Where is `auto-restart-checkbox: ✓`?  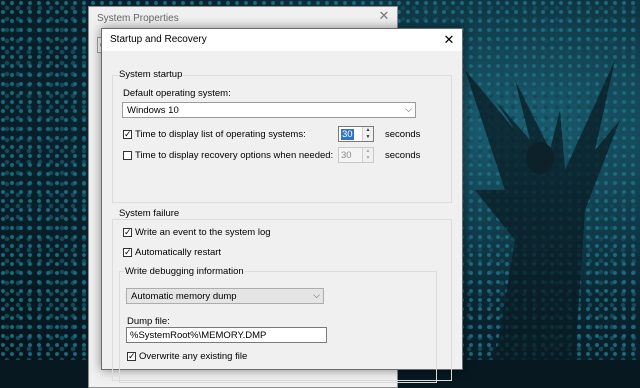
auto-restart-checkbox: ✓ is located at coordinates (127, 252).